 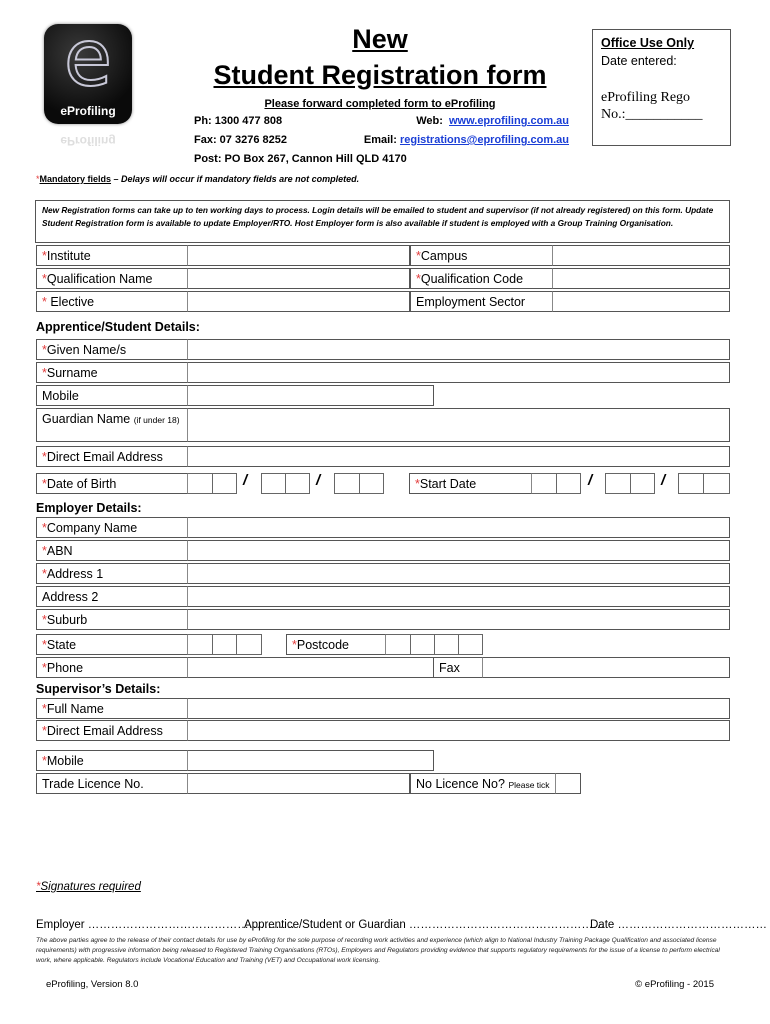 I want to click on mobile-label: Mobile, so click(x=112, y=395).